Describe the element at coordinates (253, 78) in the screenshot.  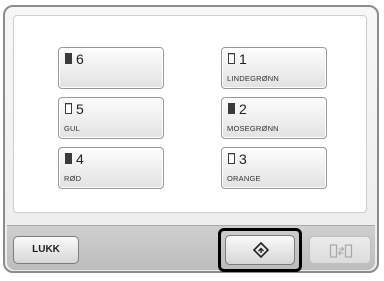
I see `spool-color-name: LINDEGRØNN` at that location.